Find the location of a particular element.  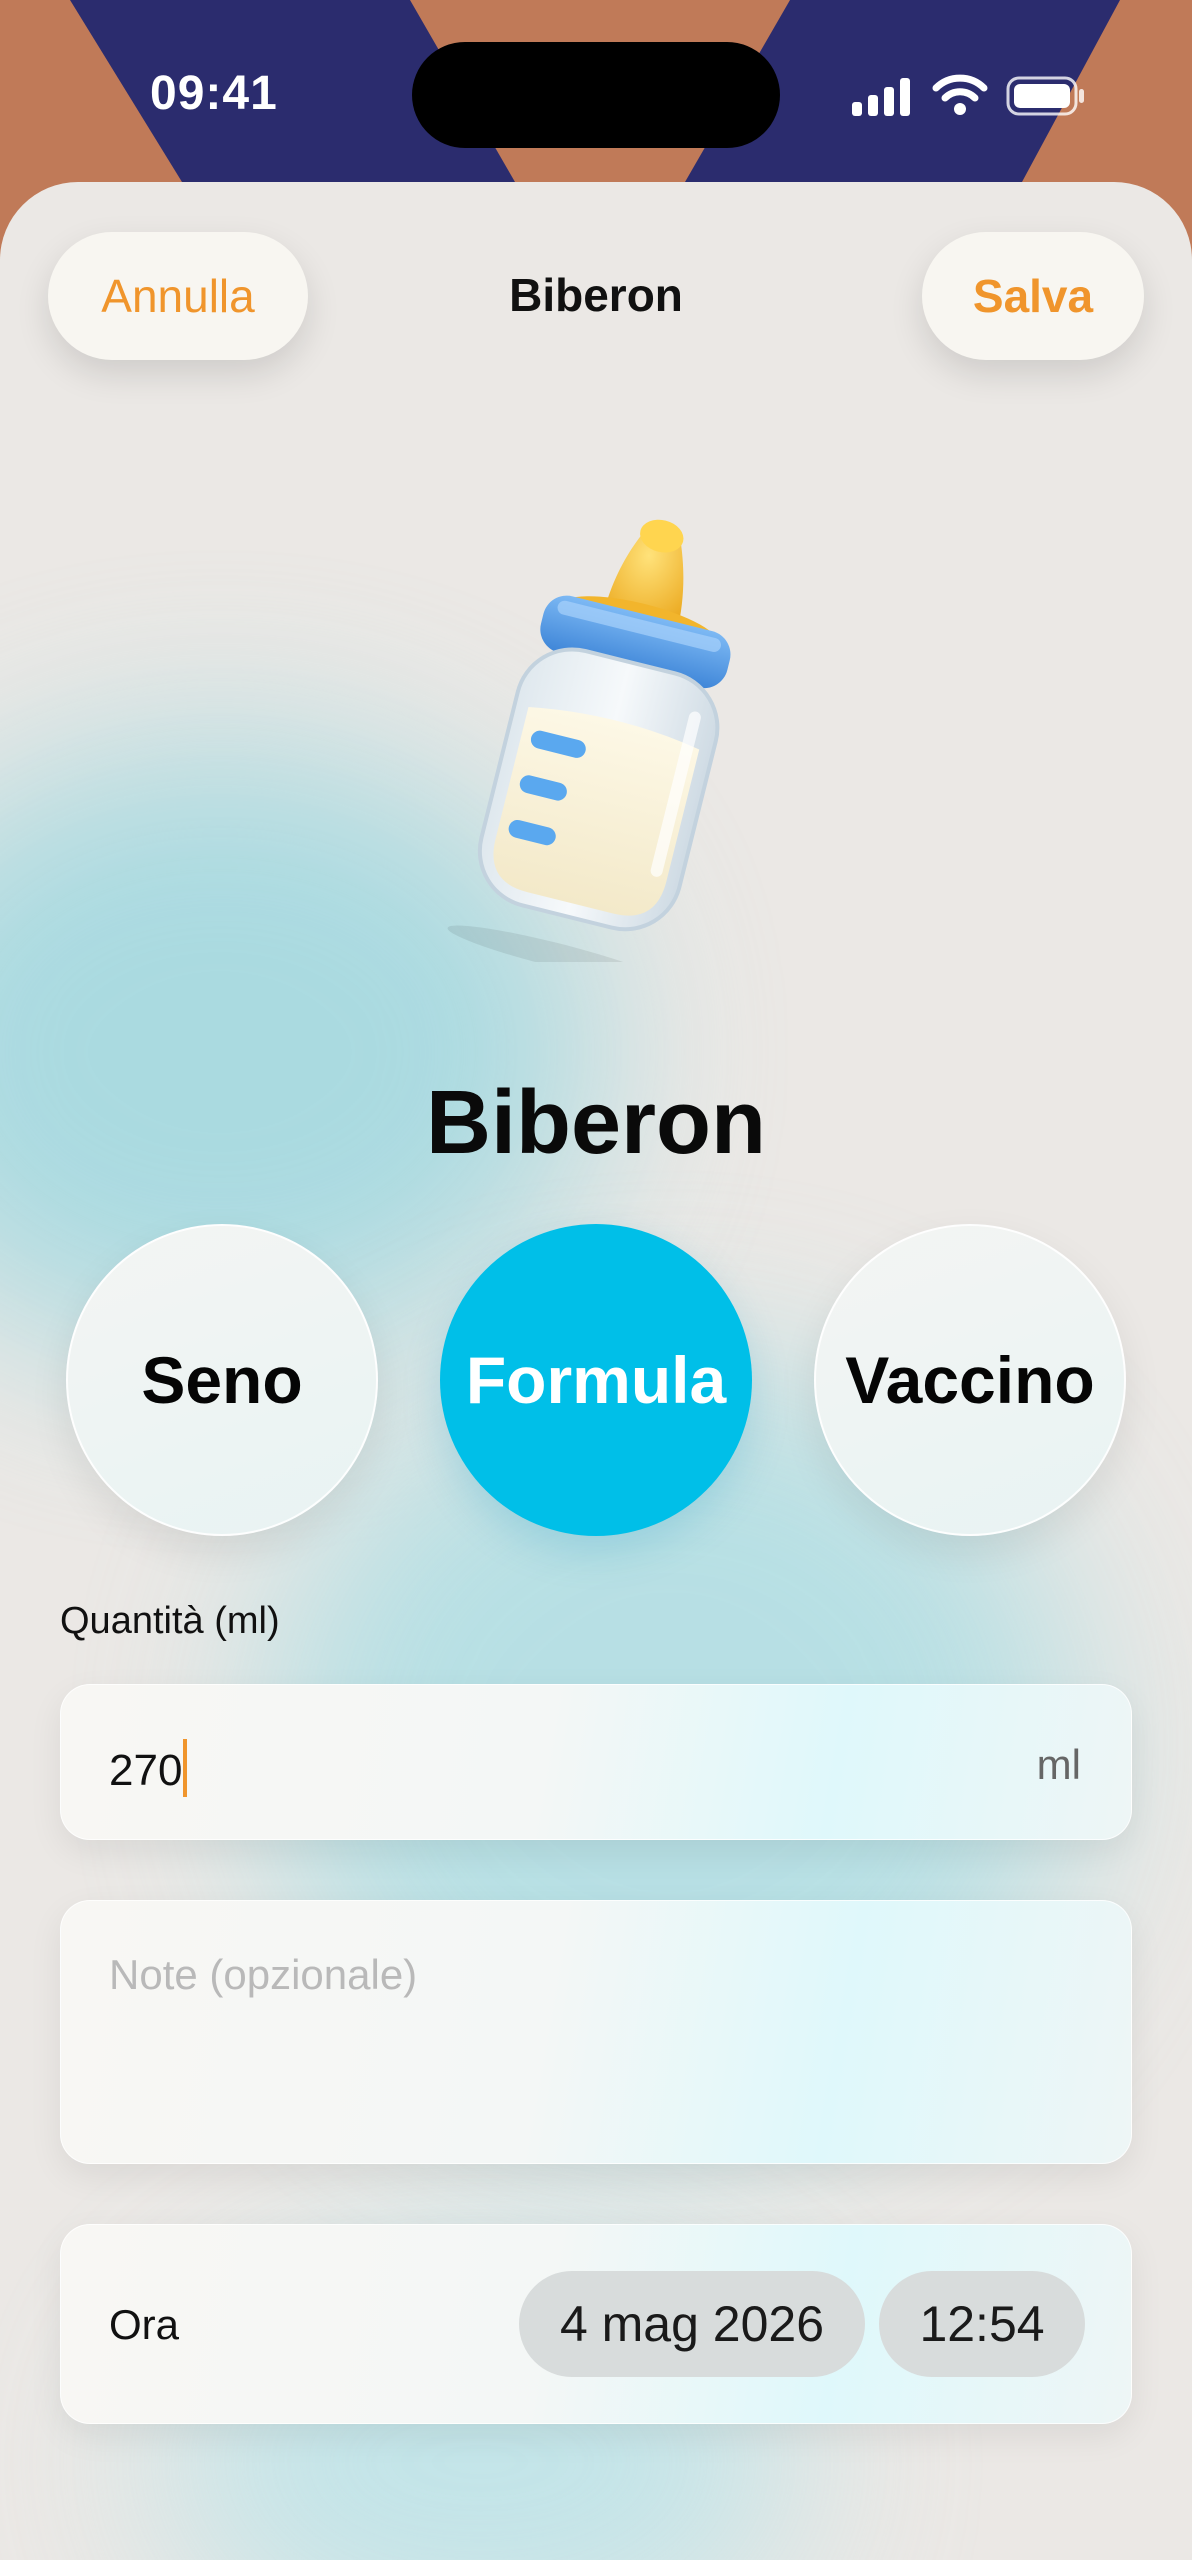

baby-bottle-icon is located at coordinates (589, 740).